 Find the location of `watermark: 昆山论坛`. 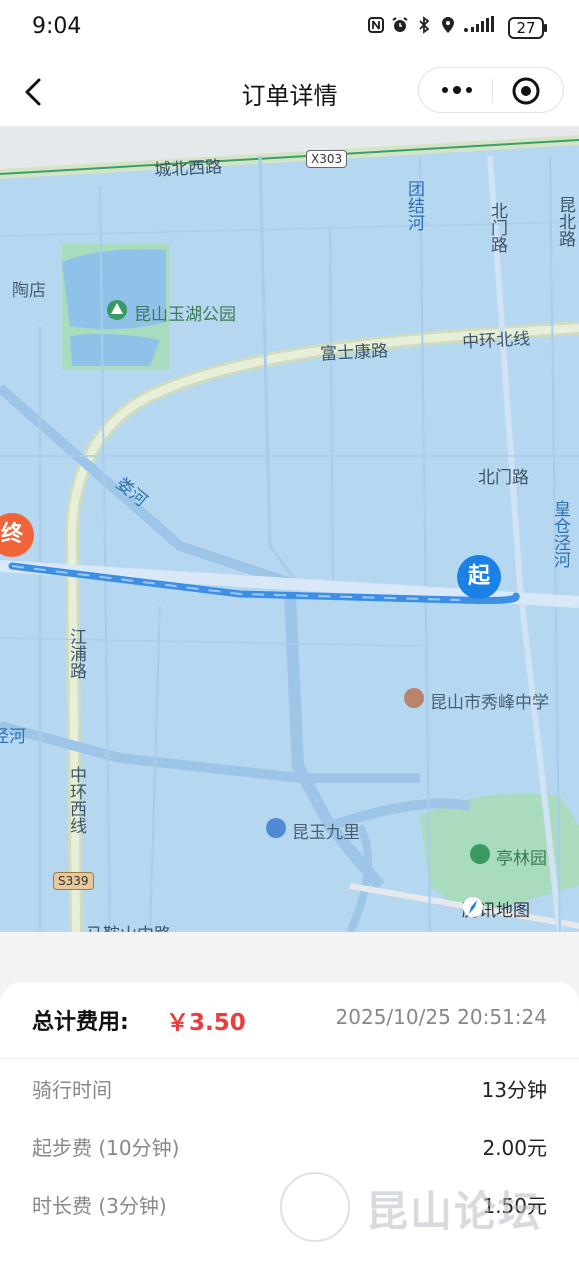

watermark: 昆山论坛 is located at coordinates (426, 1208).